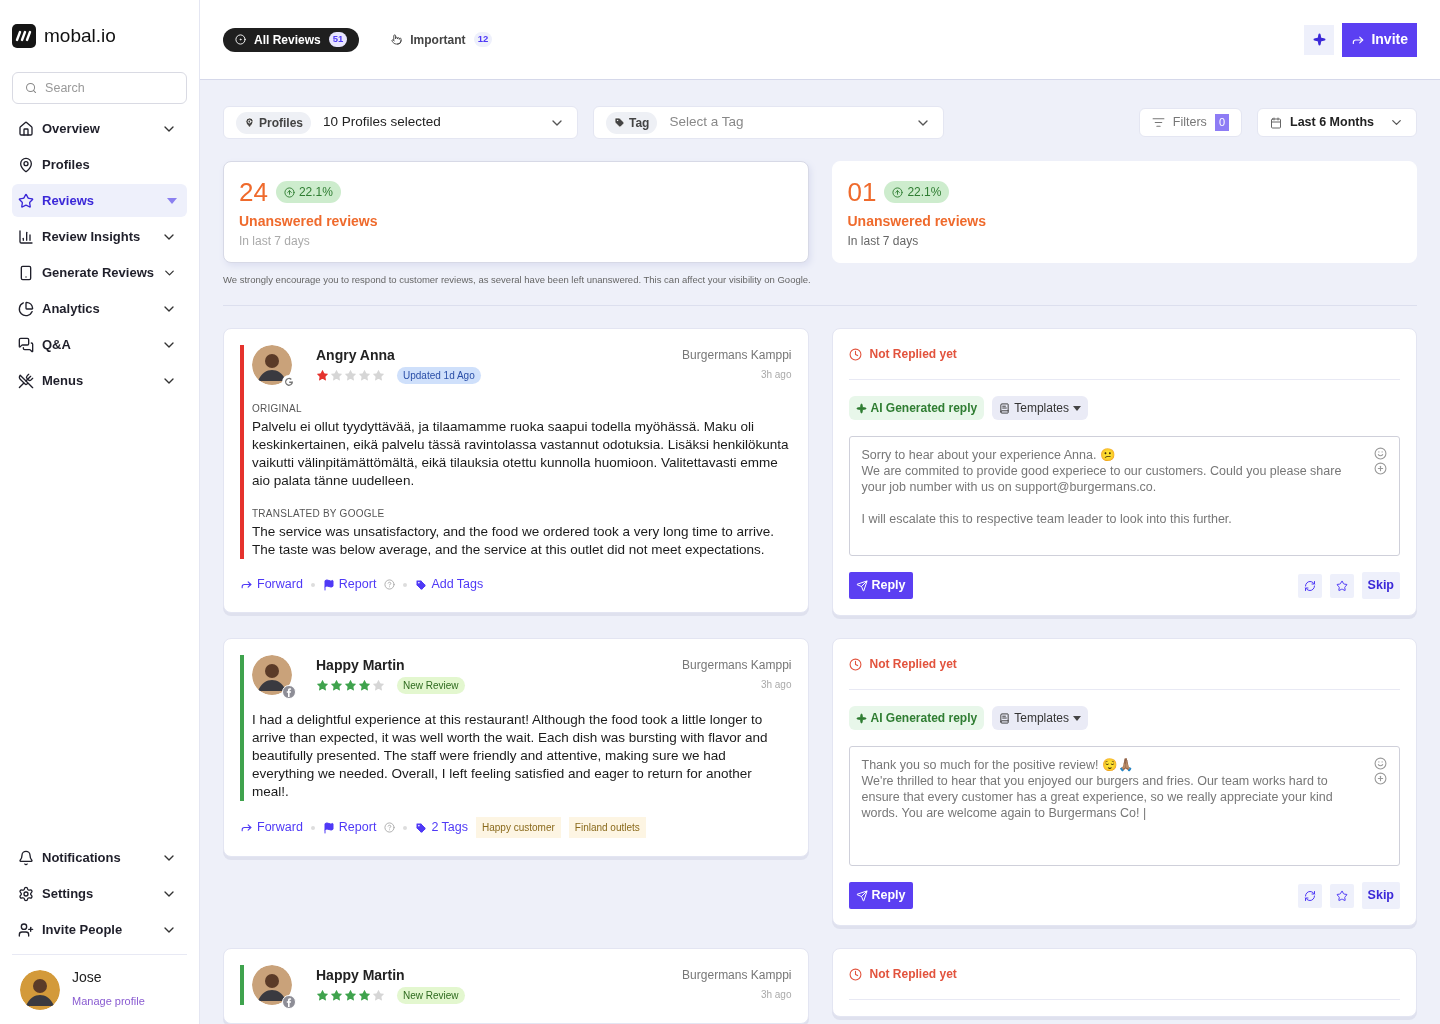  Describe the element at coordinates (92, 236) in the screenshot. I see `nav-label: Review Insights` at that location.